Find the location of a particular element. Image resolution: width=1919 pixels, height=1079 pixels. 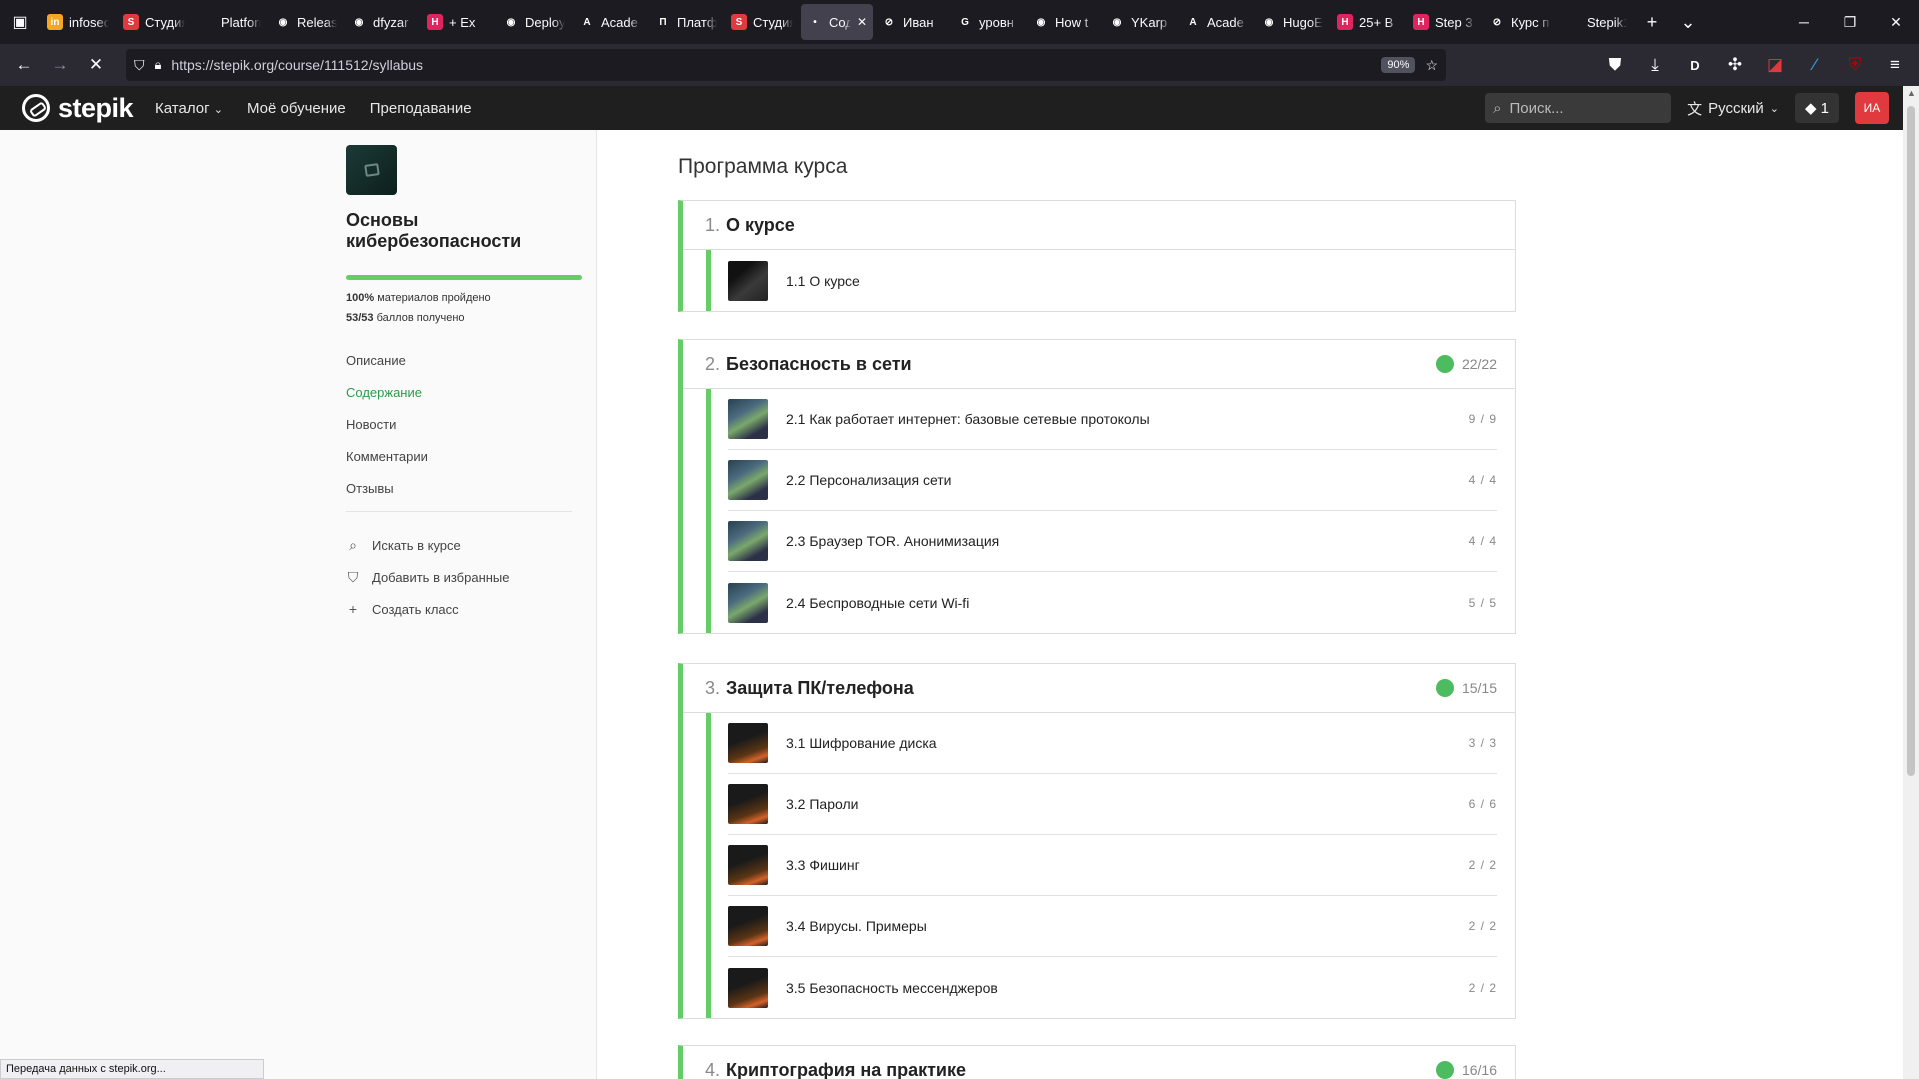

lesson-row: 3.5 Безопасность мессенджеров 2 / 2 is located at coordinates (1112, 987).